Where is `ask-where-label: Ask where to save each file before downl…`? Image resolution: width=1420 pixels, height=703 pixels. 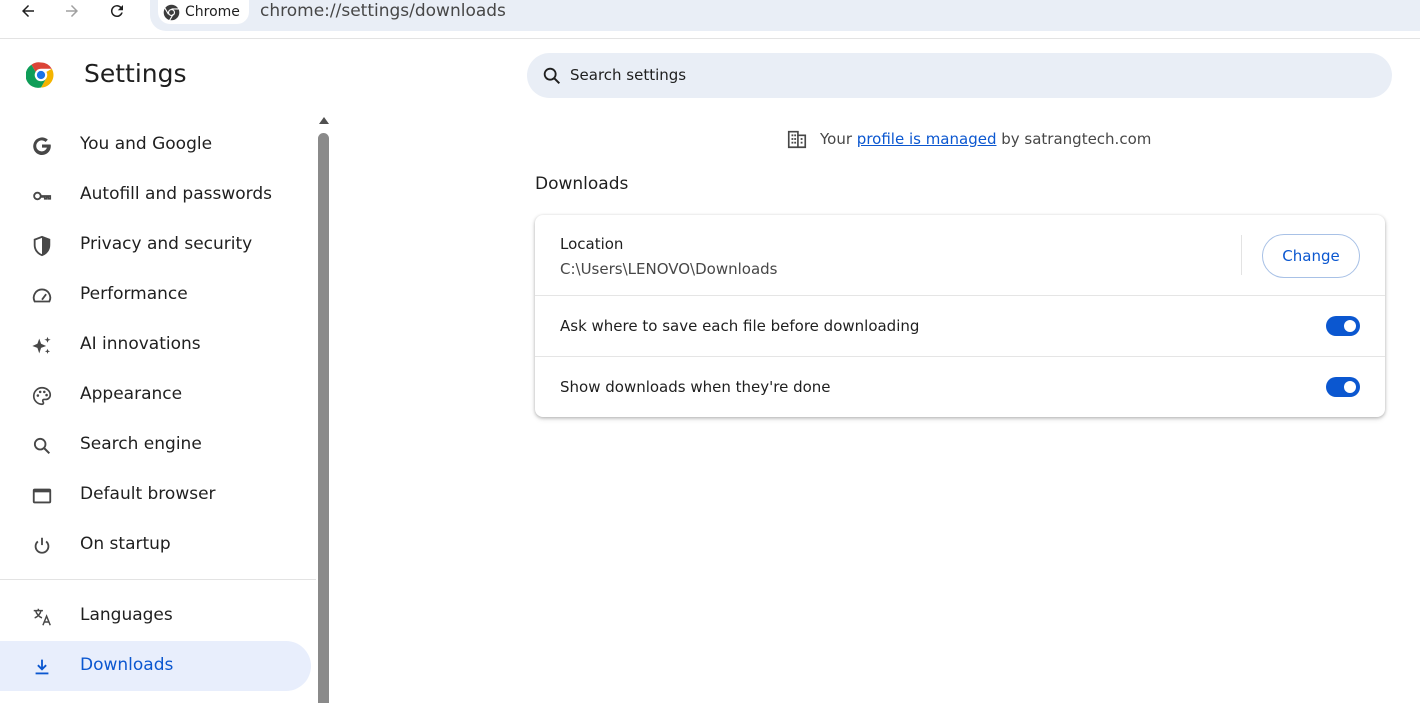 ask-where-label: Ask where to save each file before downl… is located at coordinates (740, 326).